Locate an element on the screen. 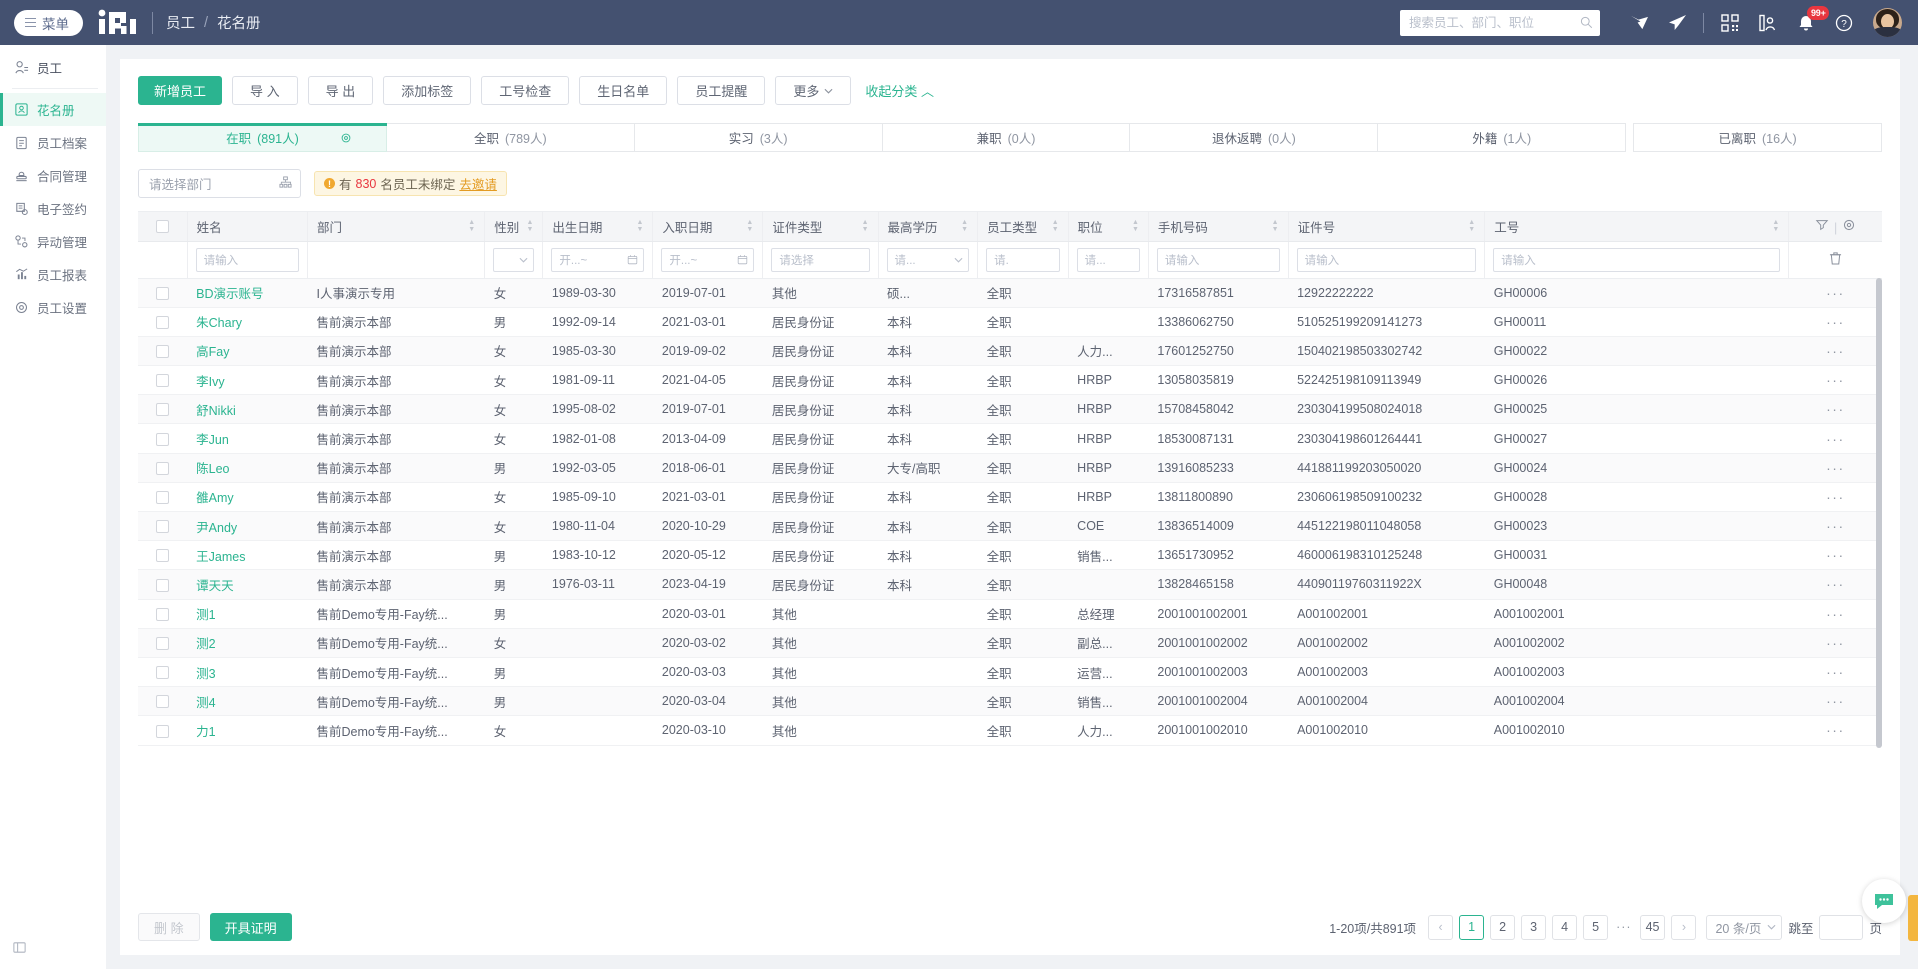 This screenshot has height=969, width=1918. employee-name-link: 测4 is located at coordinates (205, 703).